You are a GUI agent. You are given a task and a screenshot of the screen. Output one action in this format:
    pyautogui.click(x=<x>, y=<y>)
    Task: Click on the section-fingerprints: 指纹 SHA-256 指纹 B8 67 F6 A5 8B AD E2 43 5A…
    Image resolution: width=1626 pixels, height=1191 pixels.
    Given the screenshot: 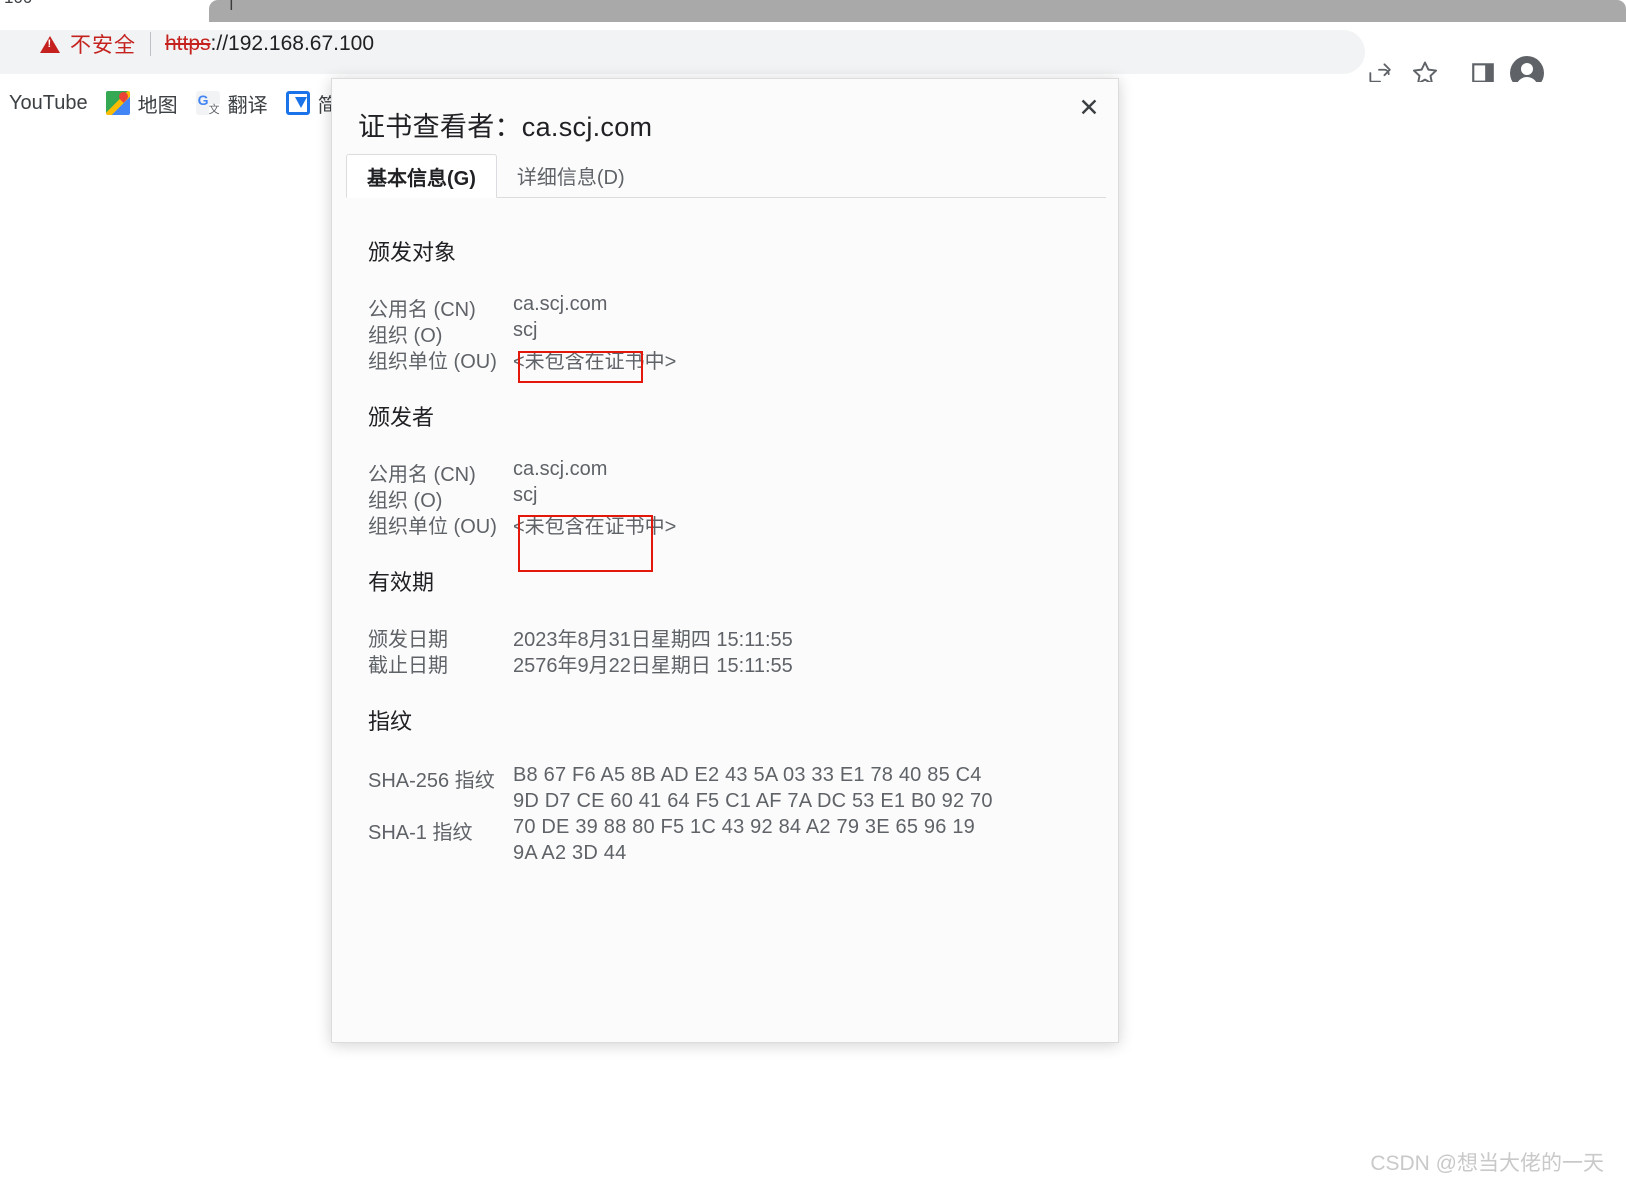 What is the action you would take?
    pyautogui.click(x=680, y=786)
    